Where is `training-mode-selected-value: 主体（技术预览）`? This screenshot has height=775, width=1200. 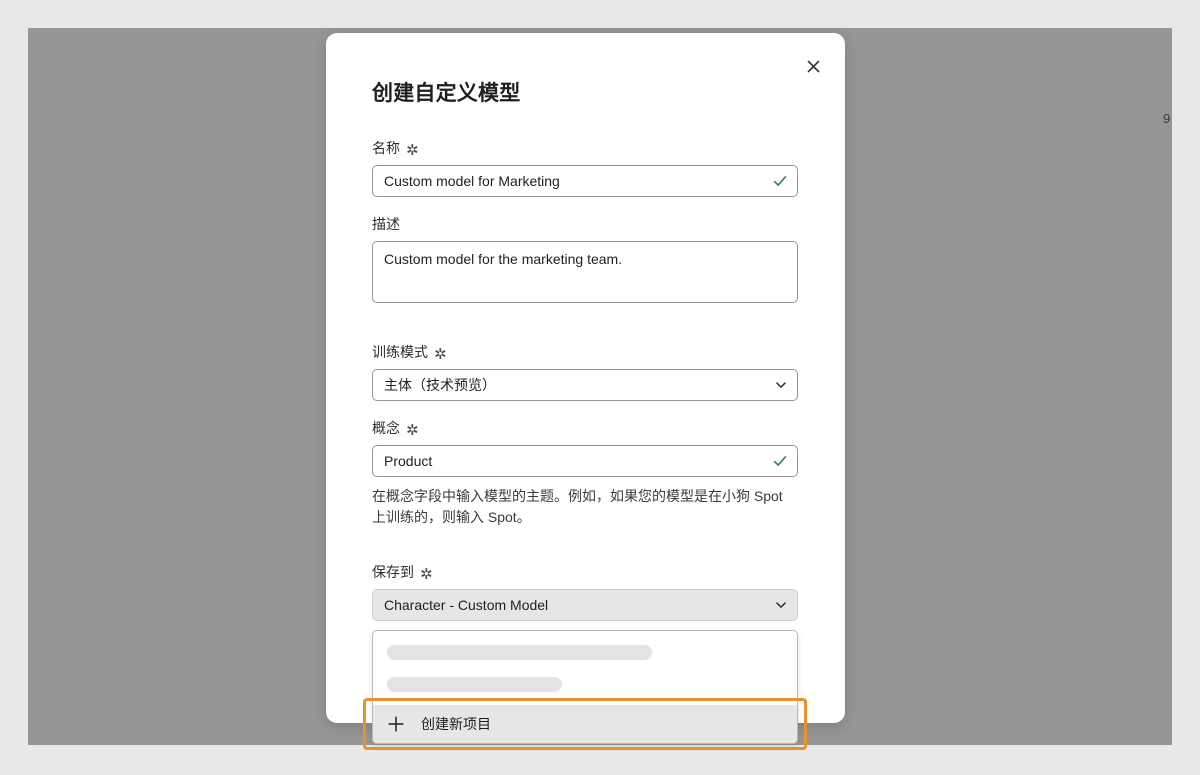 training-mode-selected-value: 主体（技术预览） is located at coordinates (440, 385).